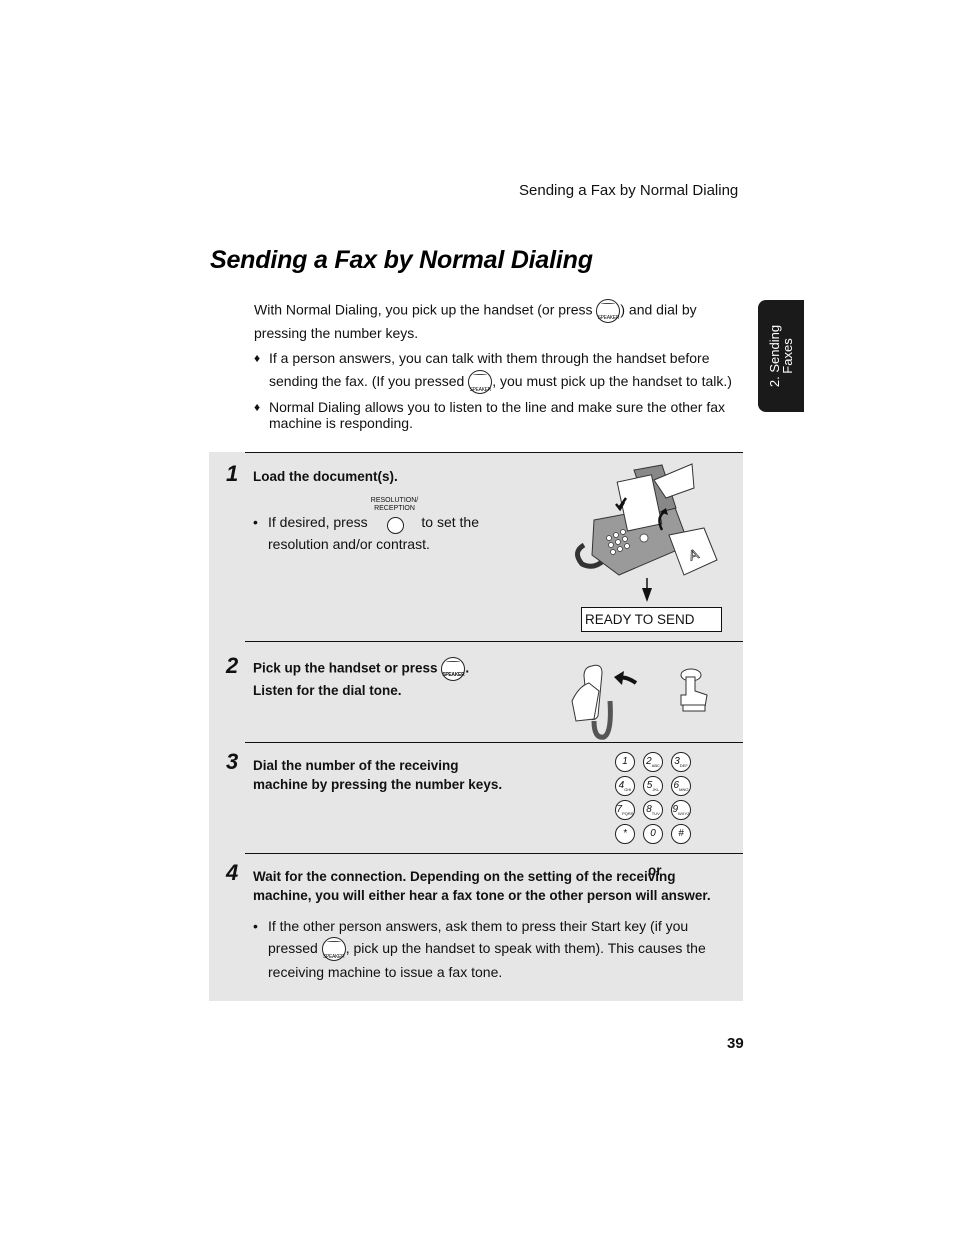 Image resolution: width=954 pixels, height=1235 pixels. Describe the element at coordinates (394, 516) in the screenshot. I see `resolution-reception-button-icon: RESOLUTION/RECEPTION` at that location.